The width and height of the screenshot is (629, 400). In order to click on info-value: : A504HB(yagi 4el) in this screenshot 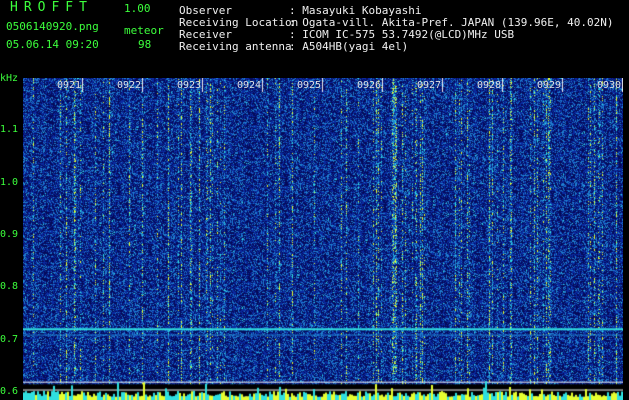, I will do `click(349, 46)`.